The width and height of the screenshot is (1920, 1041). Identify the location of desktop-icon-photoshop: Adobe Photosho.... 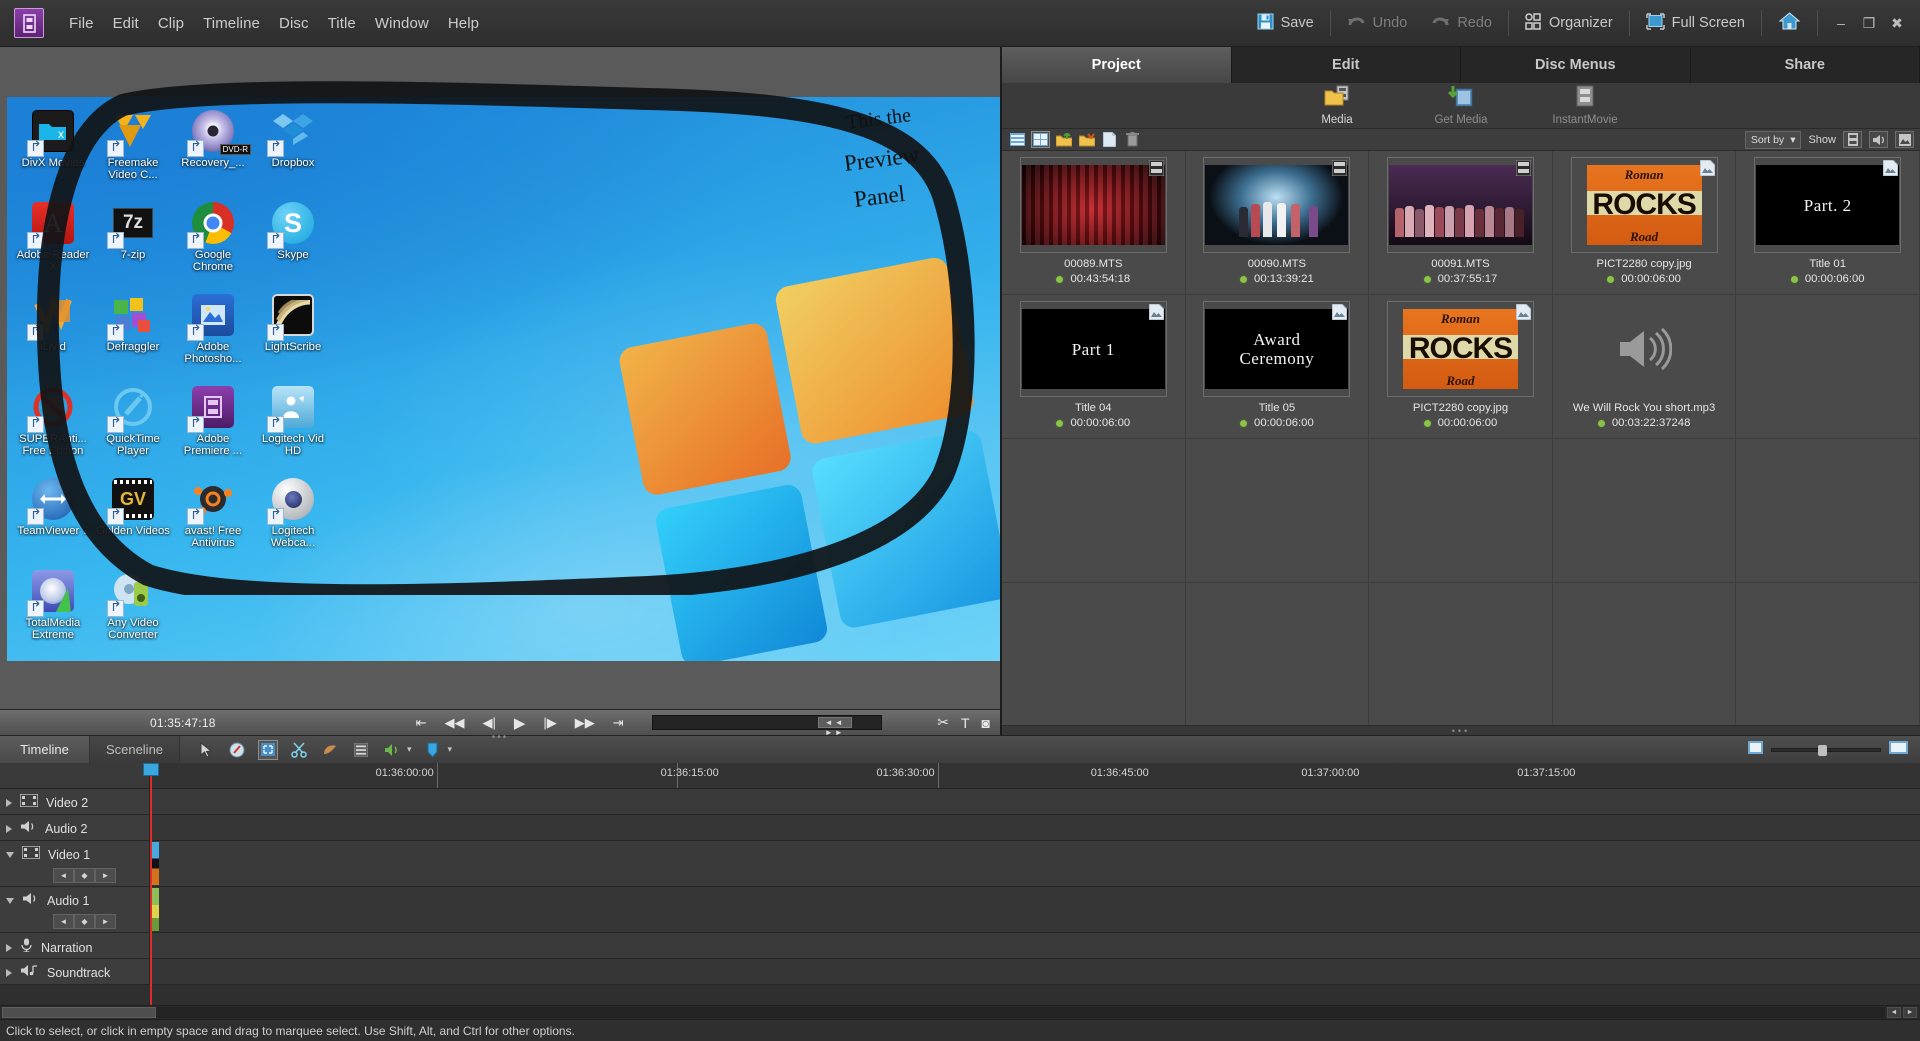
(213, 333).